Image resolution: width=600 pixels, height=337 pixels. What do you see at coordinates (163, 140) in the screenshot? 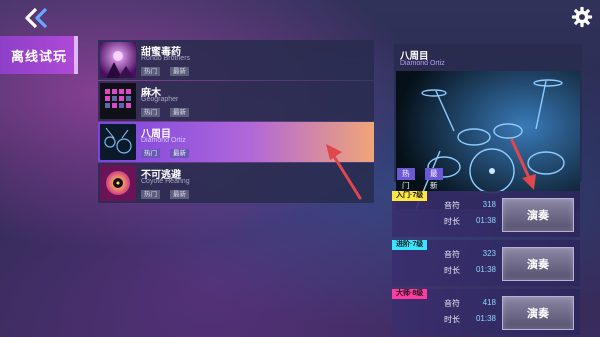
I see `song-artist: Diamond Ortiz` at bounding box center [163, 140].